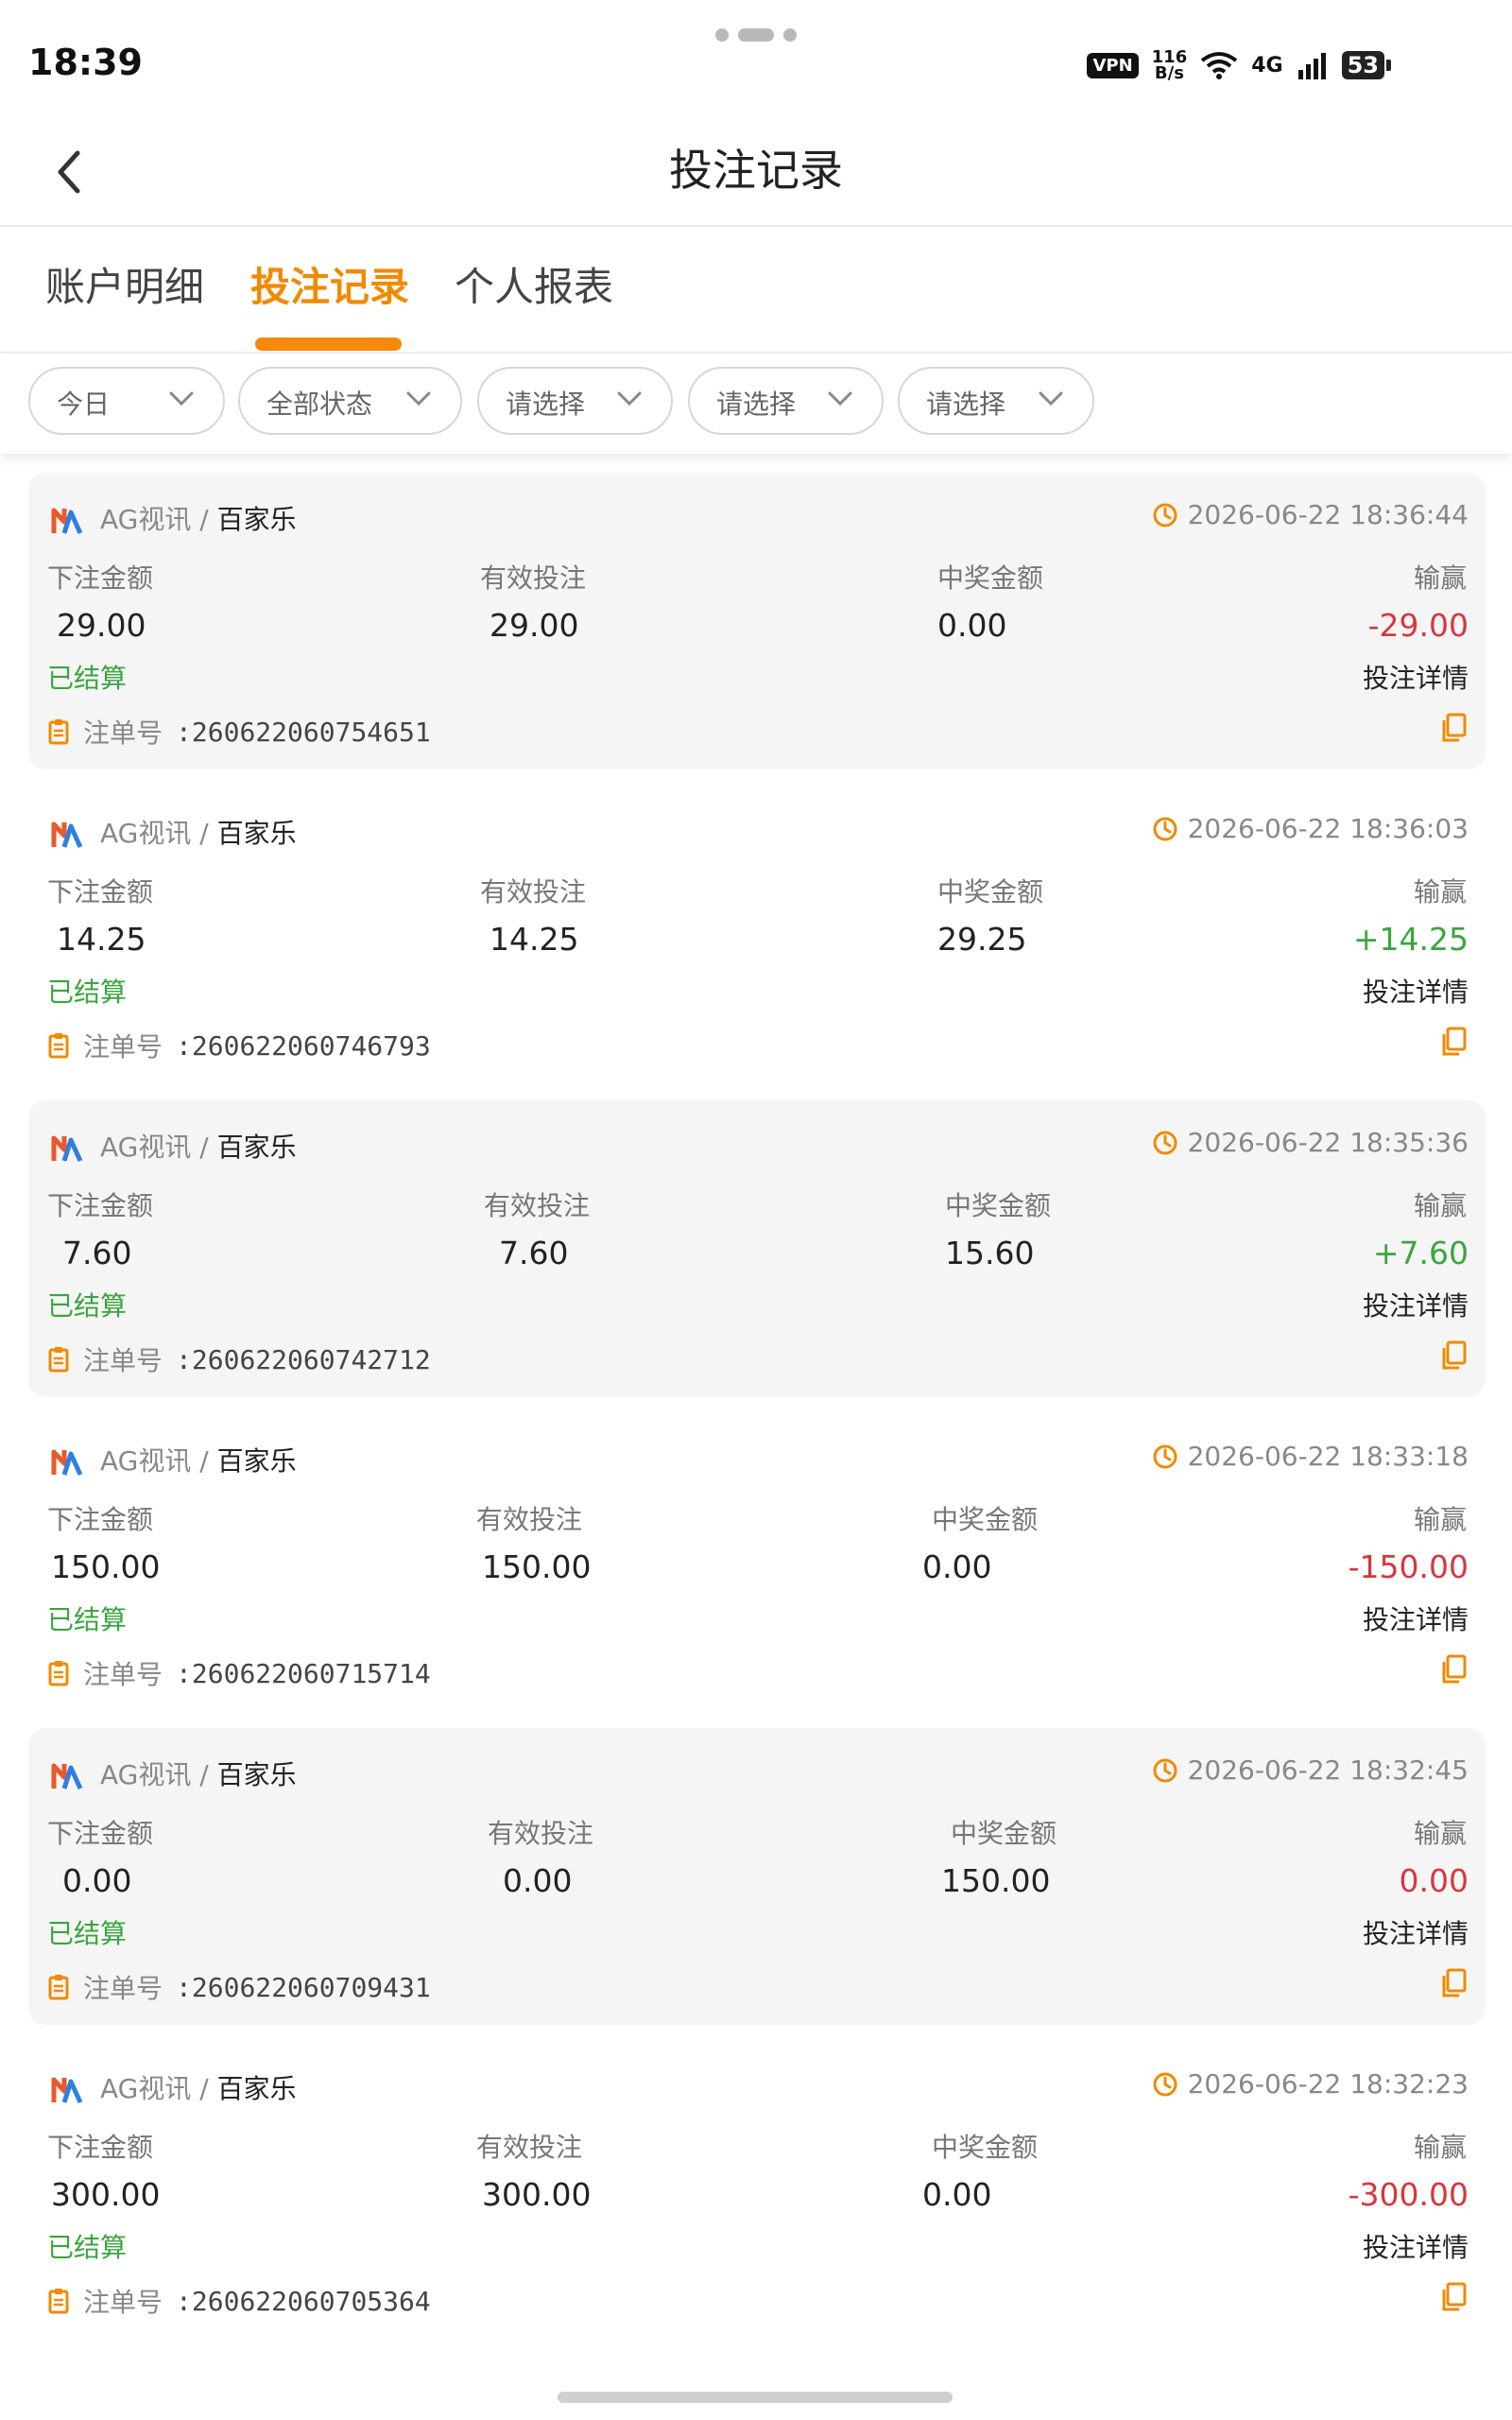 This screenshot has height=2420, width=1512. Describe the element at coordinates (575, 401) in the screenshot. I see `select-filter-dropdown-1: 请选择` at that location.